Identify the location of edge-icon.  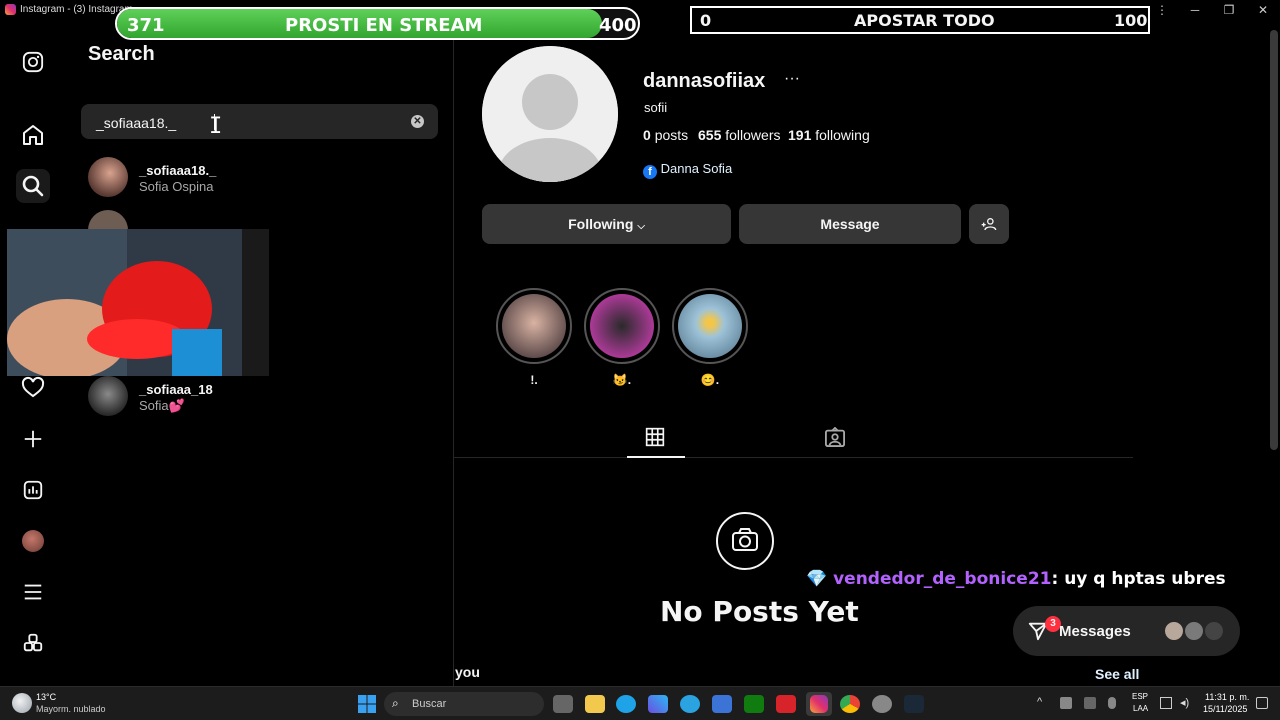
(626, 704).